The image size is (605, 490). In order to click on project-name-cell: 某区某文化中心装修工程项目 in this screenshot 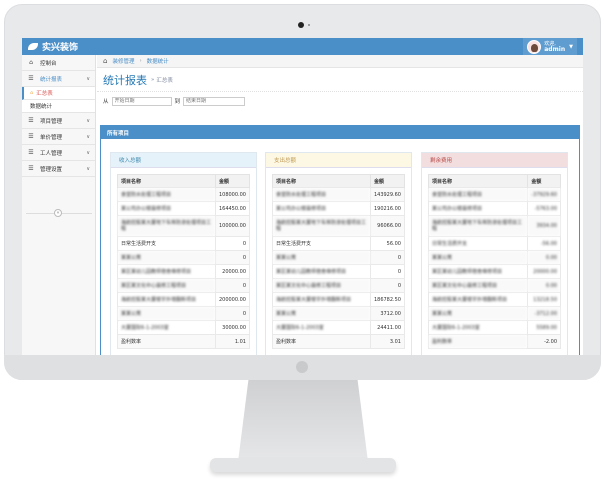, I will do `click(166, 285)`.